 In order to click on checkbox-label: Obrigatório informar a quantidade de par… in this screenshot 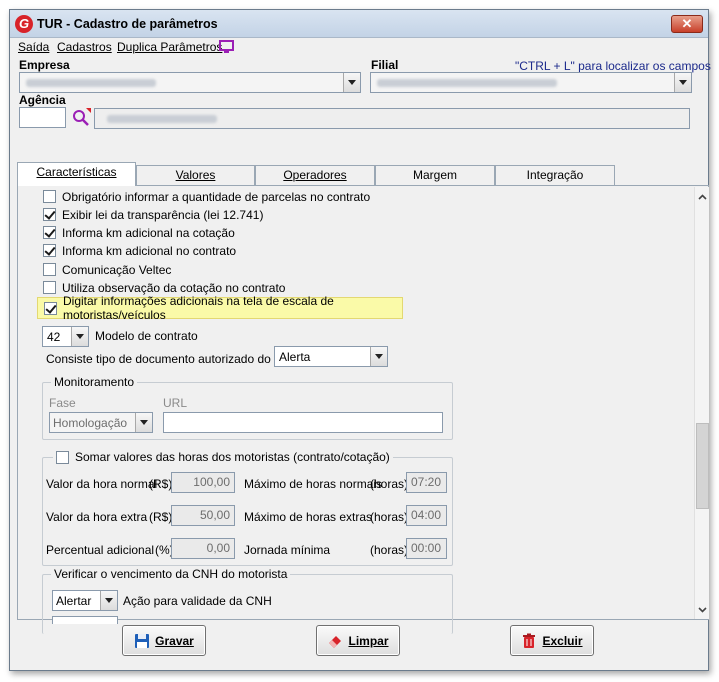, I will do `click(216, 196)`.